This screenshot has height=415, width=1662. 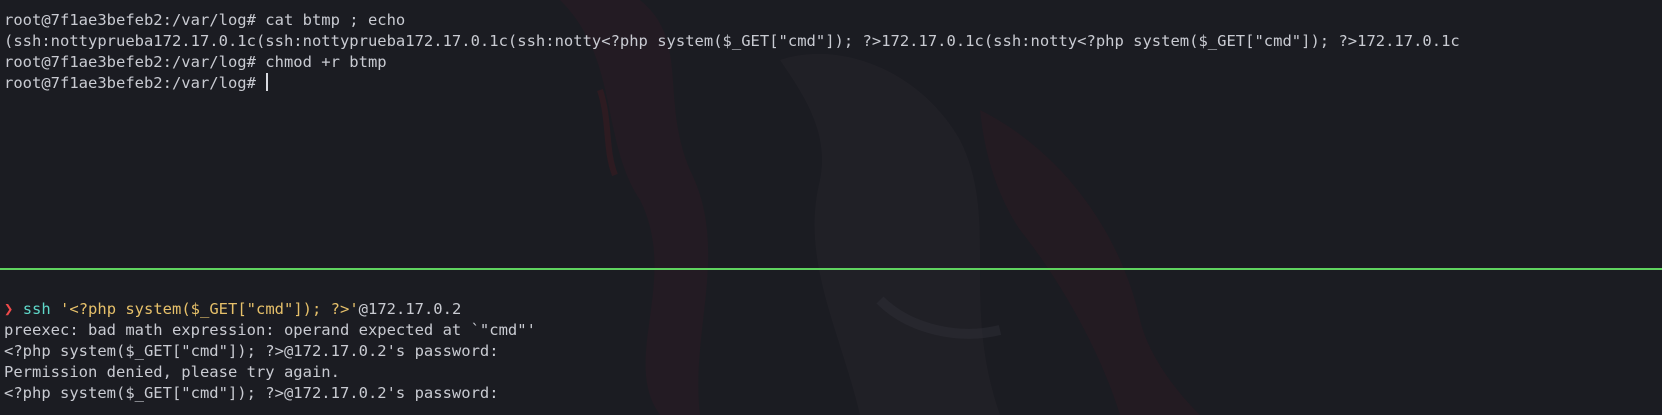 I want to click on terminal-prompt-line: root@7f1ae3befeb2:/var/log#, so click(x=136, y=83).